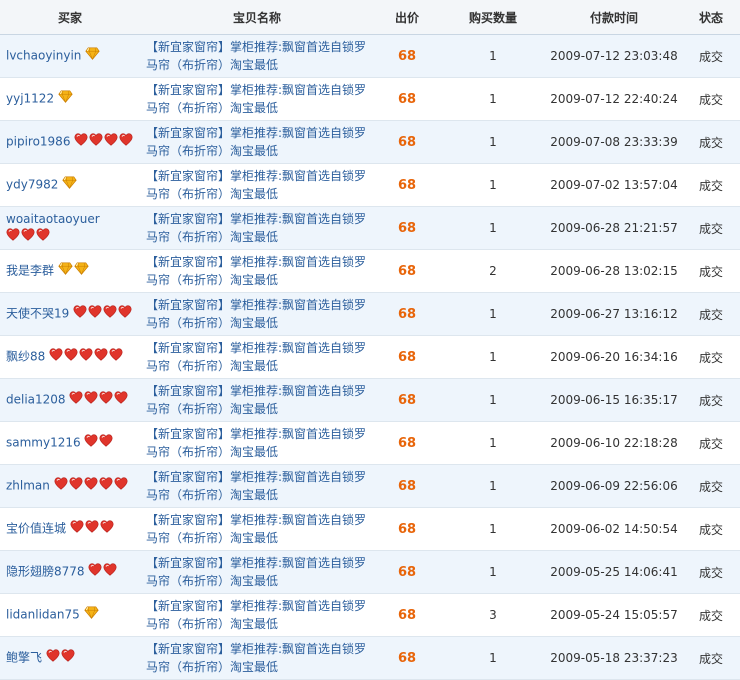  I want to click on buyer-name-link: 宝价值连城, so click(36, 529).